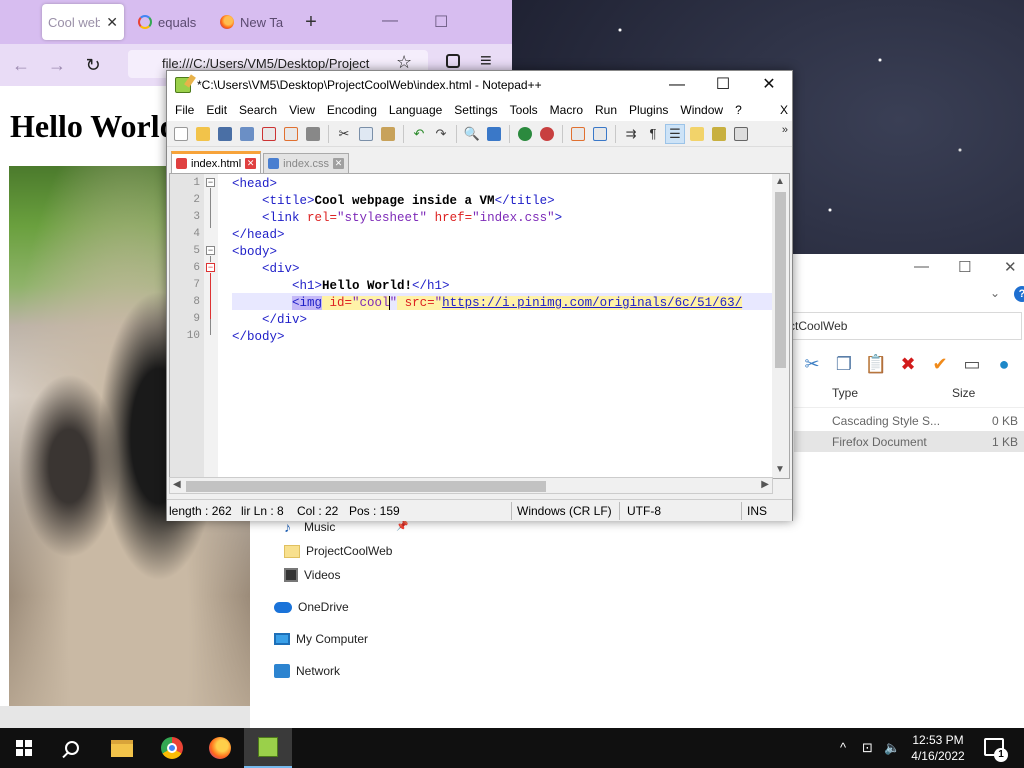 The height and width of the screenshot is (768, 1024). What do you see at coordinates (697, 134) in the screenshot?
I see `udl-icon` at bounding box center [697, 134].